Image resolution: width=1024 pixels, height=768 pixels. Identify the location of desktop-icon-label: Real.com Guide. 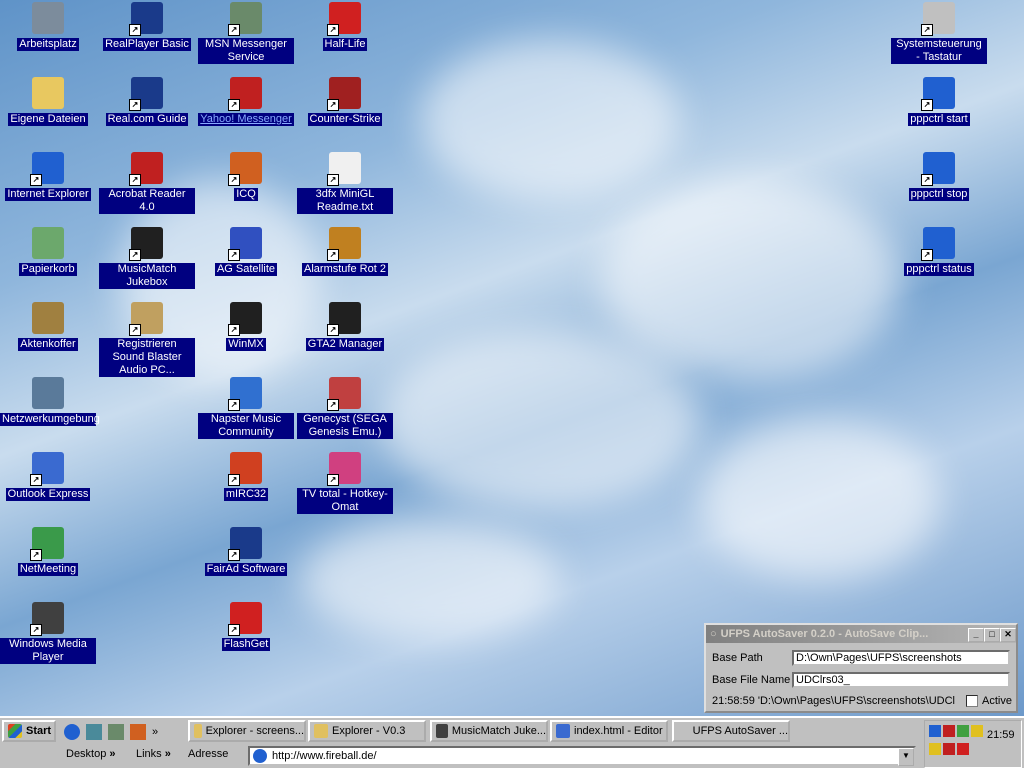
(147, 119).